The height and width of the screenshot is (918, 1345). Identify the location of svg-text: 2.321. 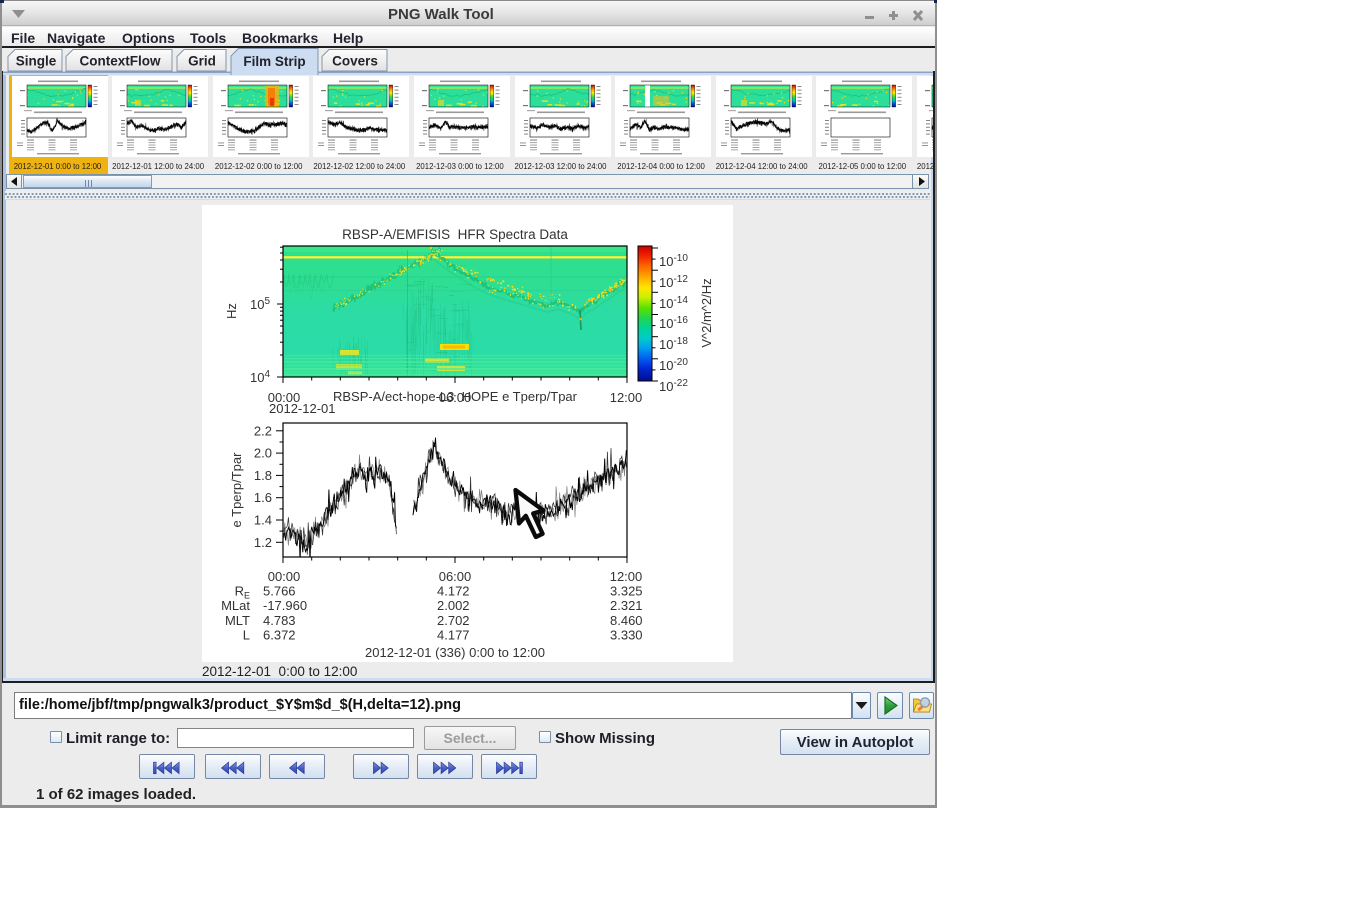
(626, 605).